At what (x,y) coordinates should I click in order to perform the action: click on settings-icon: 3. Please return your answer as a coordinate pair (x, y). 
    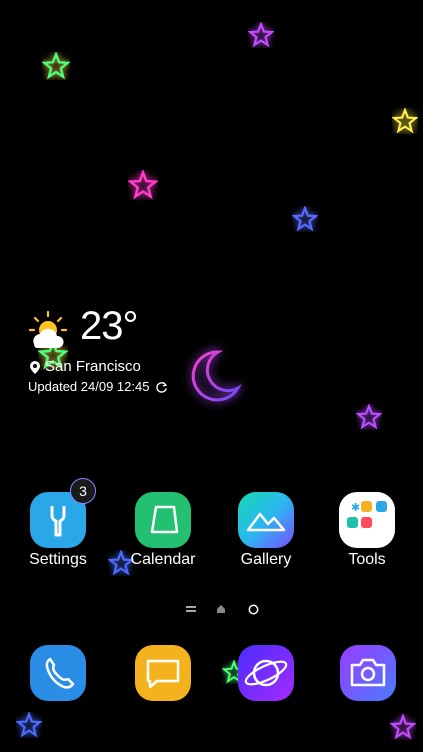
    Looking at the image, I should click on (63, 513).